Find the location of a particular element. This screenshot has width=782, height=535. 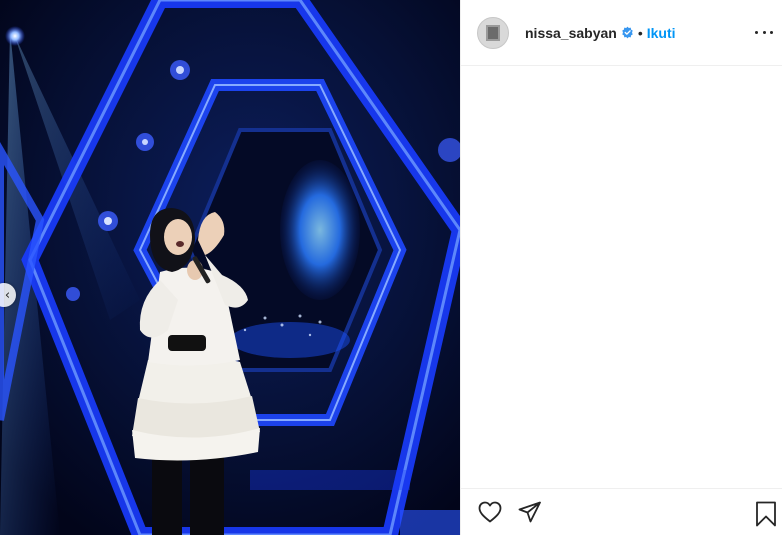

more-horizontal-icon is located at coordinates (756, 32).